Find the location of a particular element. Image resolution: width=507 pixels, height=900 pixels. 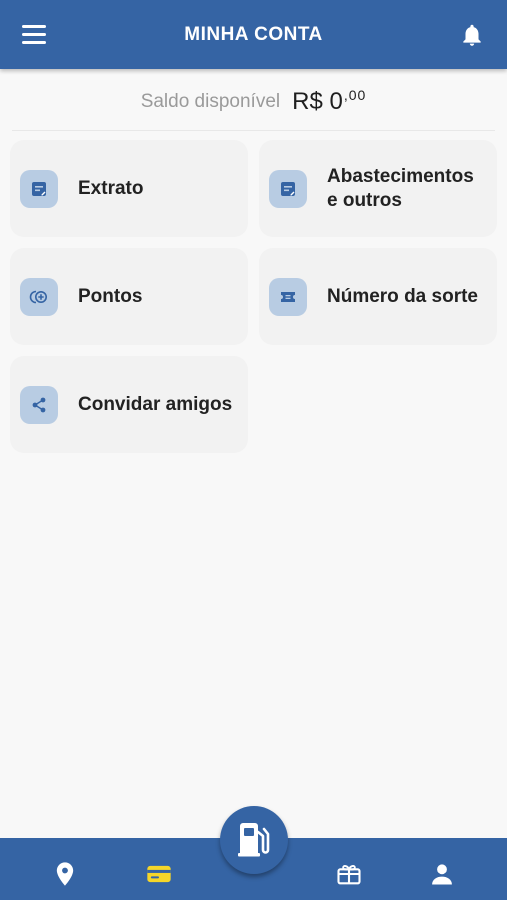

menu-card-label: Extrato is located at coordinates (111, 188).